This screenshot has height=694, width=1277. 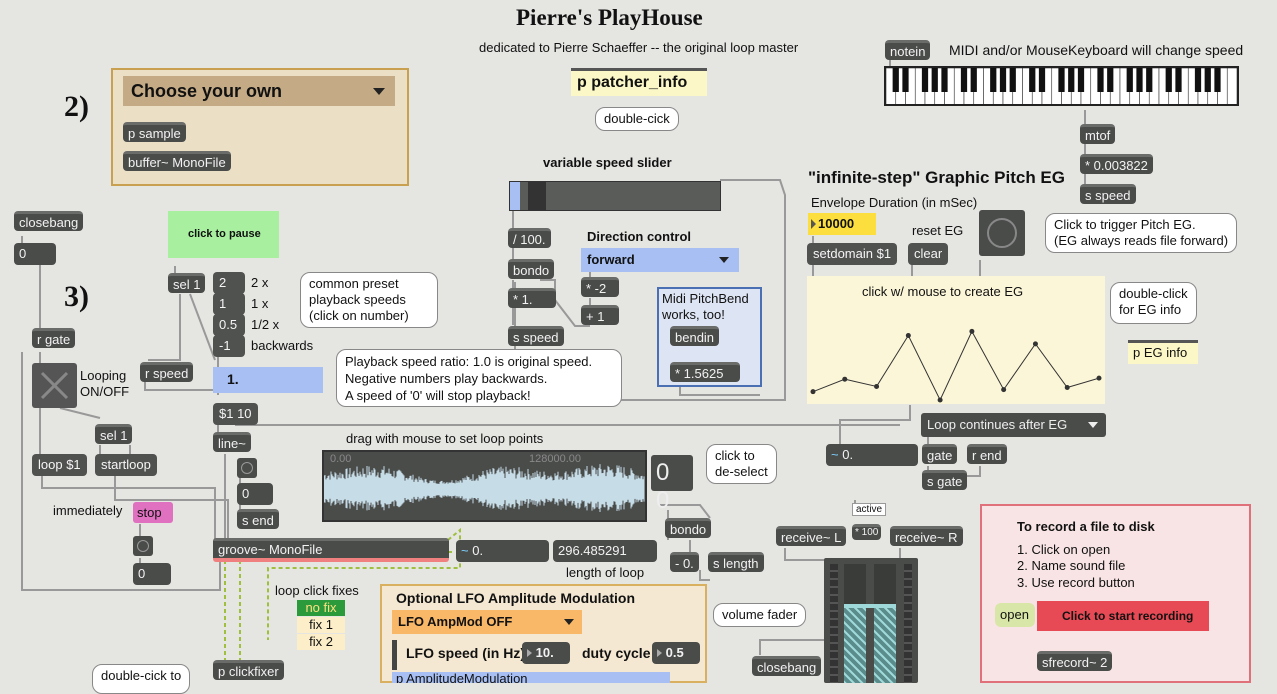 I want to click on loop-after-menu: Loop continues after EG, so click(x=1013, y=425).